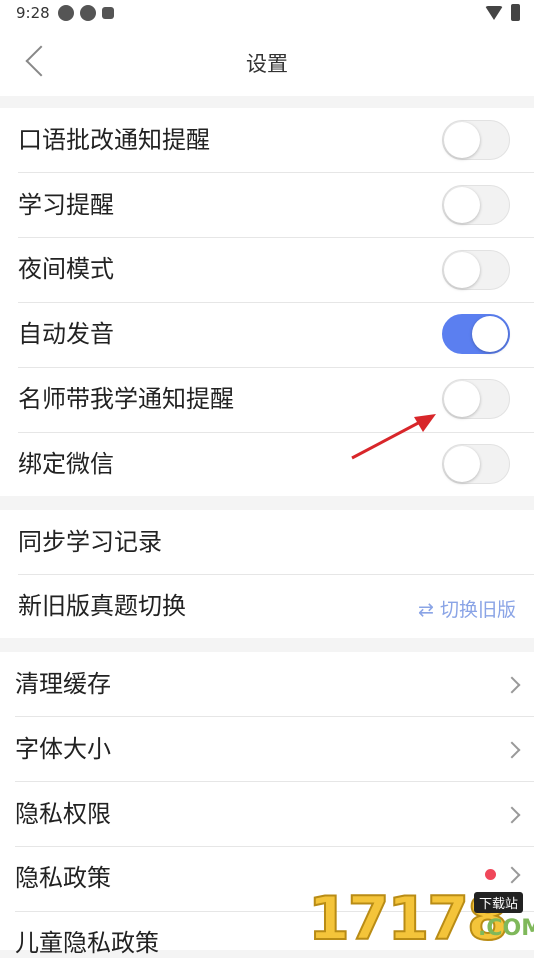  I want to click on menu-item-clear-cache: 清理缓存, so click(267, 684).